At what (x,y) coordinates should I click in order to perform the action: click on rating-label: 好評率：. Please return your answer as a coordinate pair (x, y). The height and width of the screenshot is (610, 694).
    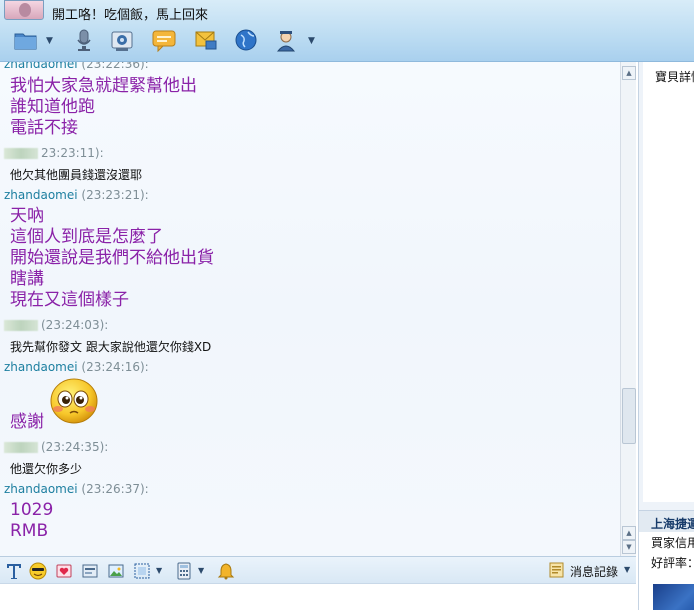
    Looking at the image, I should click on (672, 563).